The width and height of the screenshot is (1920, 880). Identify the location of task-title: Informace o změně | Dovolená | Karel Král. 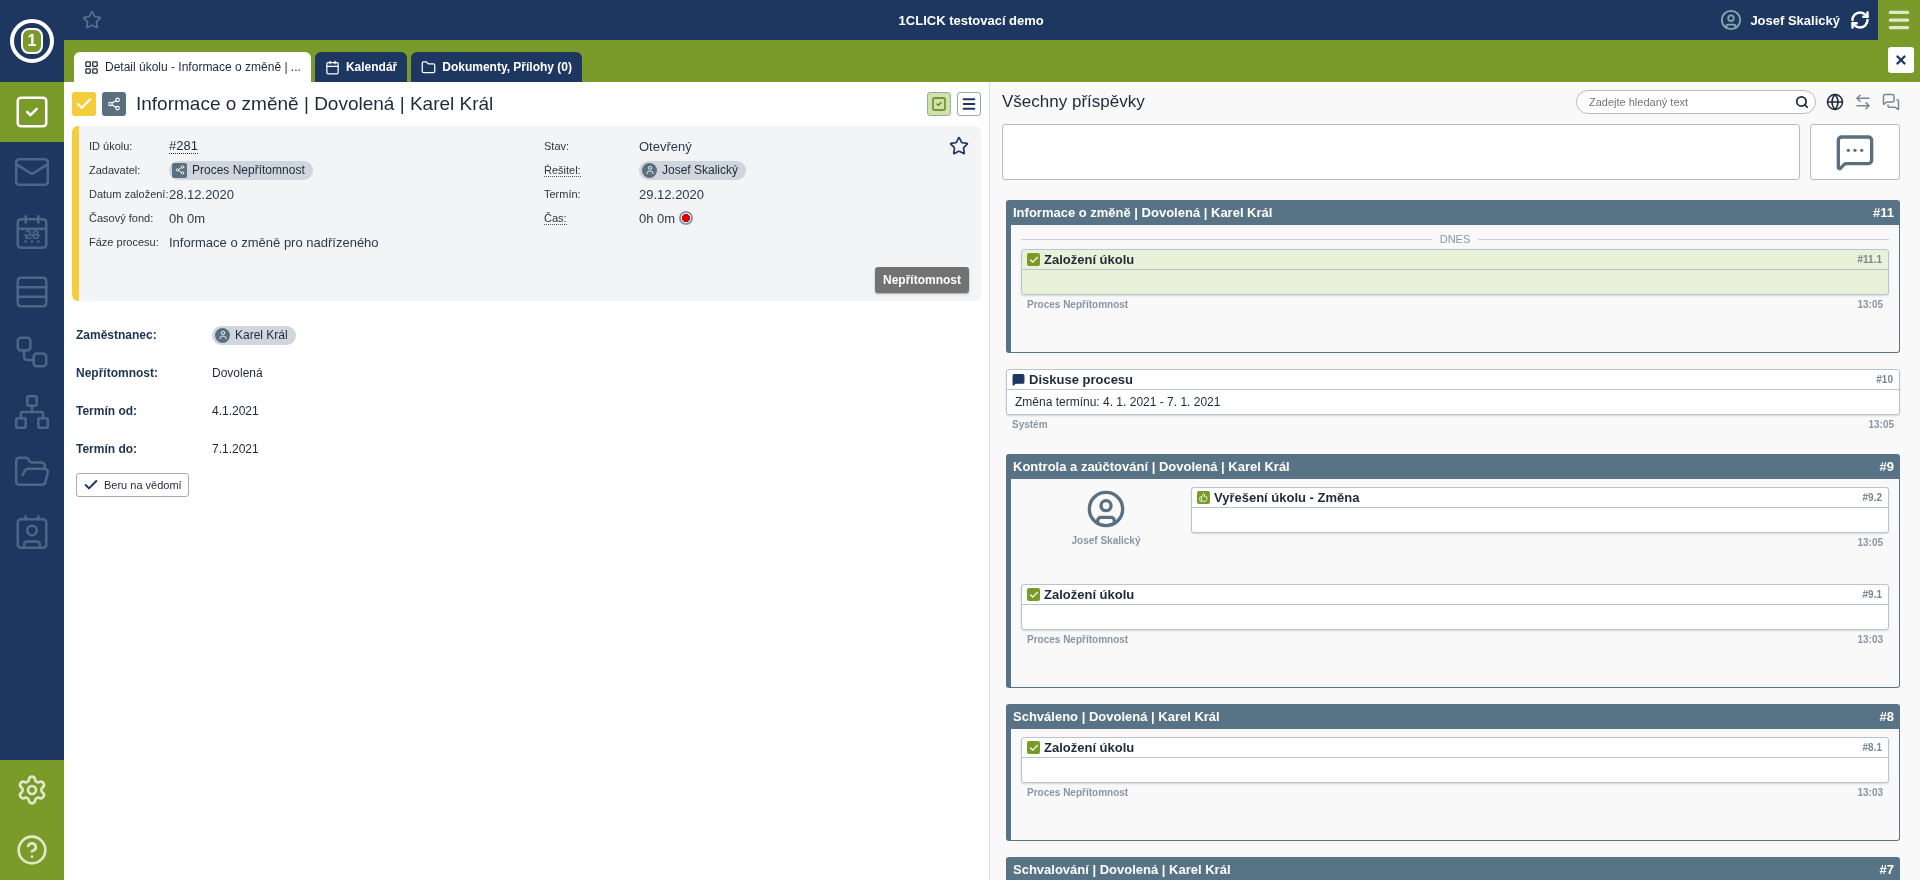
(315, 104).